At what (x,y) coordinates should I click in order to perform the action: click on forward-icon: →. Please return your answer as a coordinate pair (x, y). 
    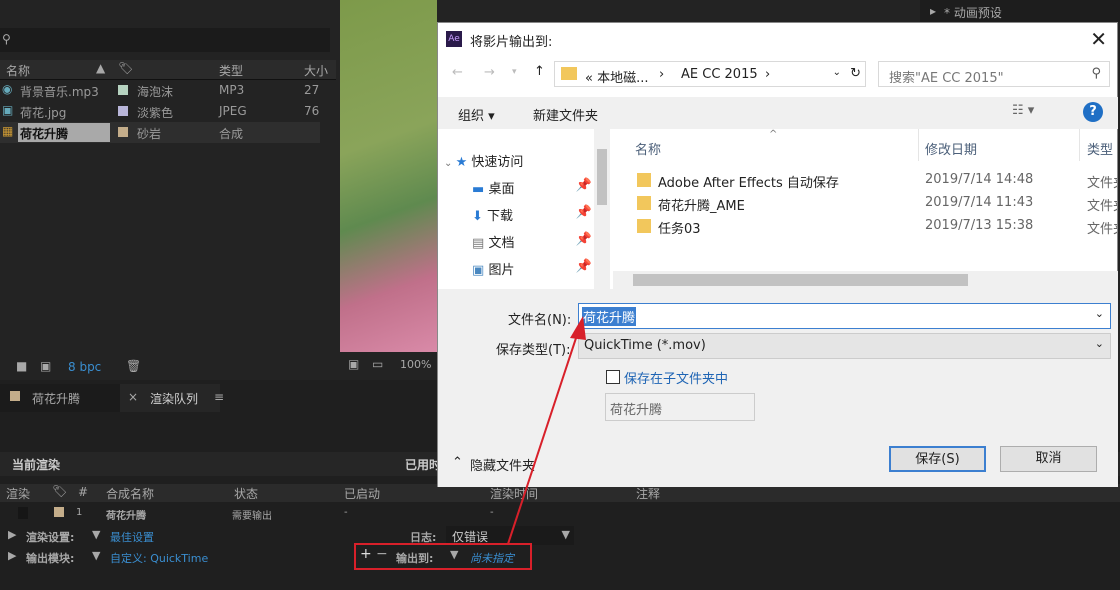
    Looking at the image, I should click on (489, 72).